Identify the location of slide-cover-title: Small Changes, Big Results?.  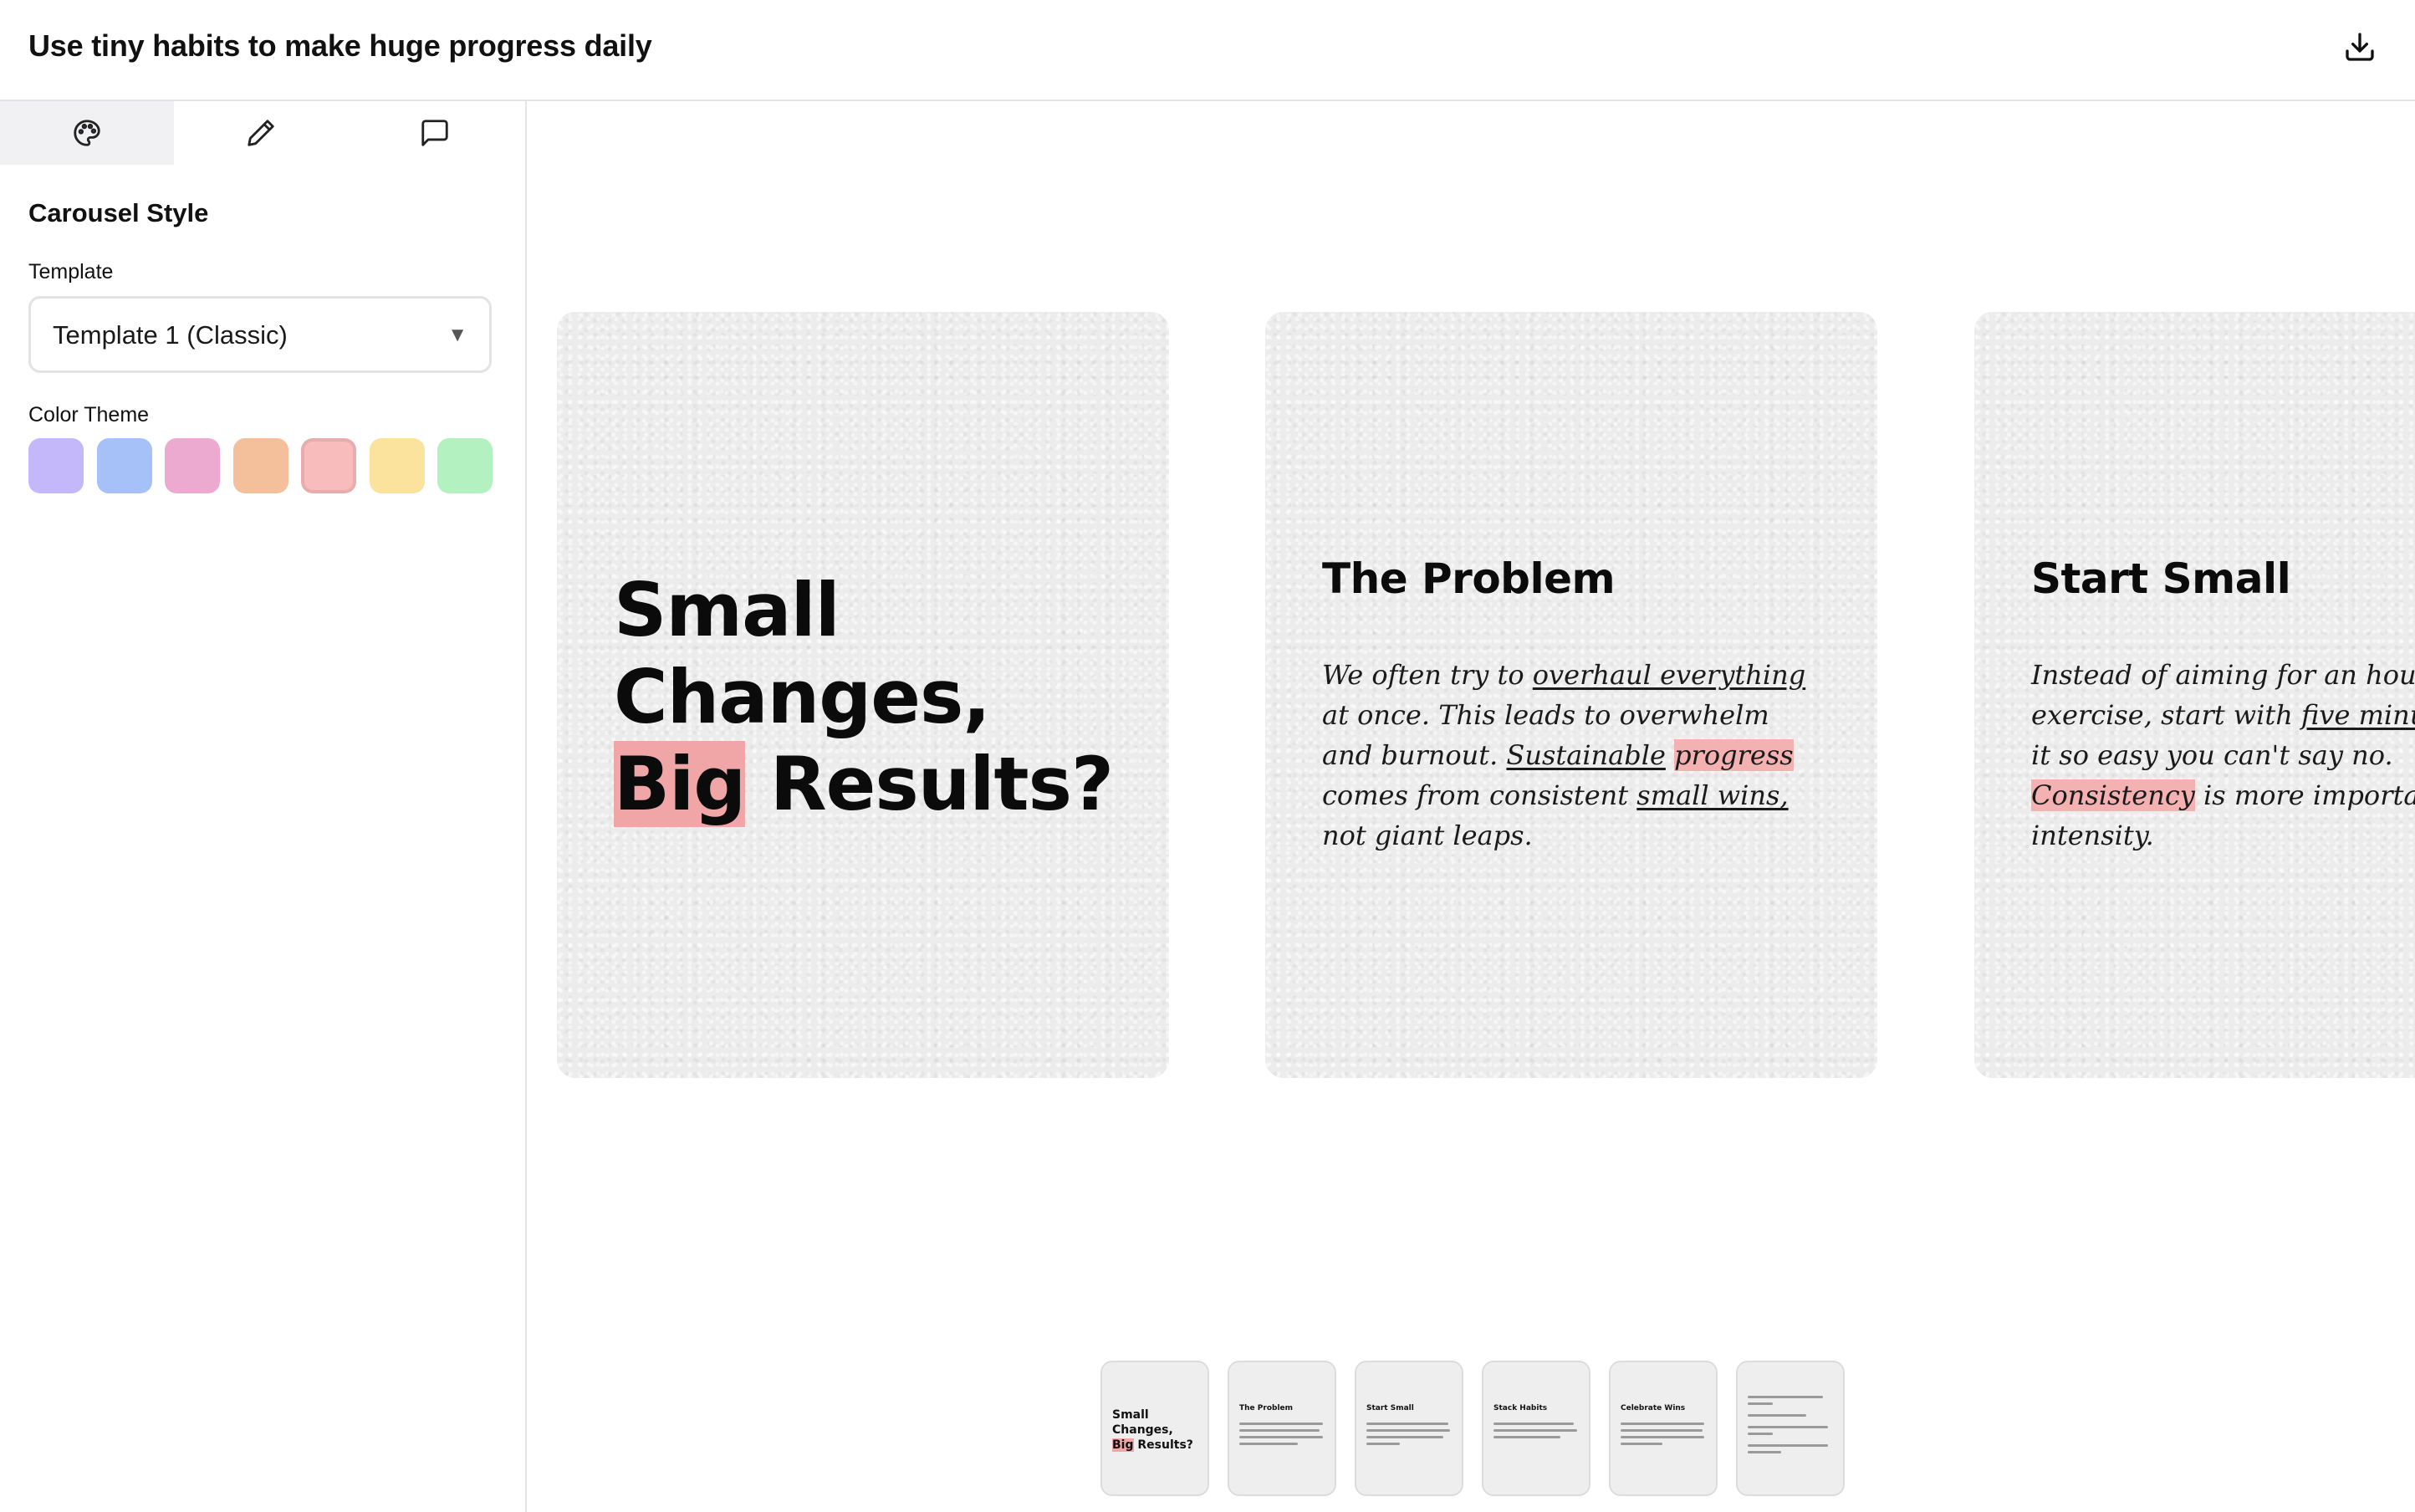
(882, 697).